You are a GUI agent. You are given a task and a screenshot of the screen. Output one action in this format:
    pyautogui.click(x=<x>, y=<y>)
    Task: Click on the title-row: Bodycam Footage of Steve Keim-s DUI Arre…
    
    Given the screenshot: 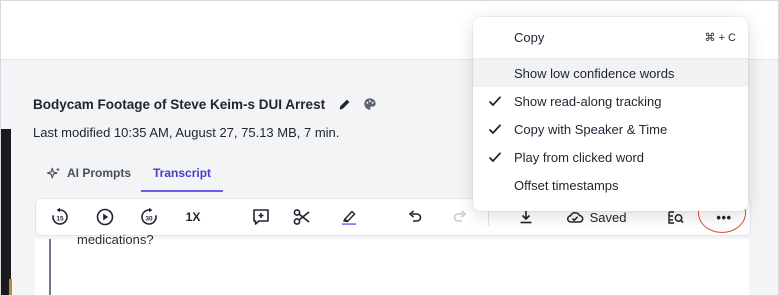 What is the action you would take?
    pyautogui.click(x=205, y=104)
    